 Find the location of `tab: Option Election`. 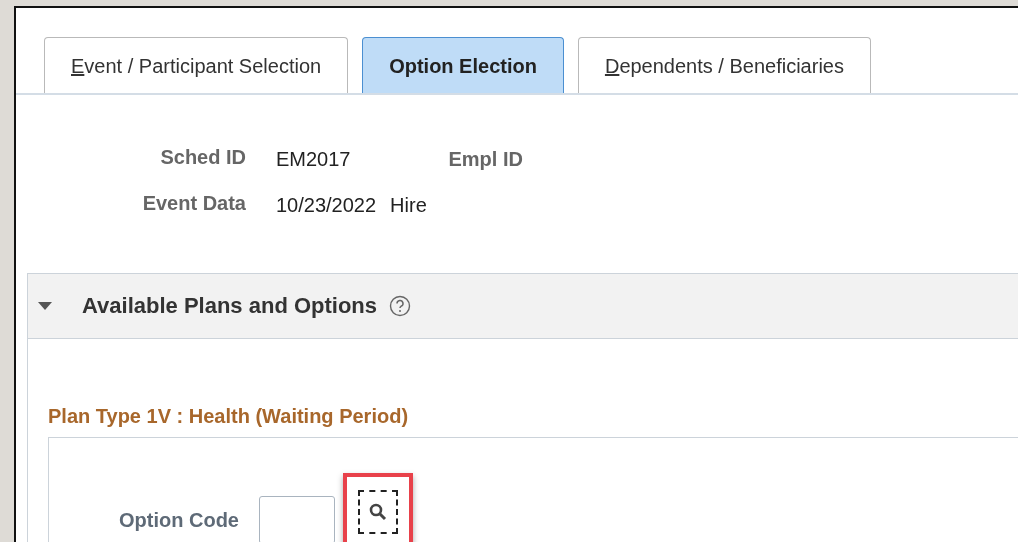

tab: Option Election is located at coordinates (463, 65).